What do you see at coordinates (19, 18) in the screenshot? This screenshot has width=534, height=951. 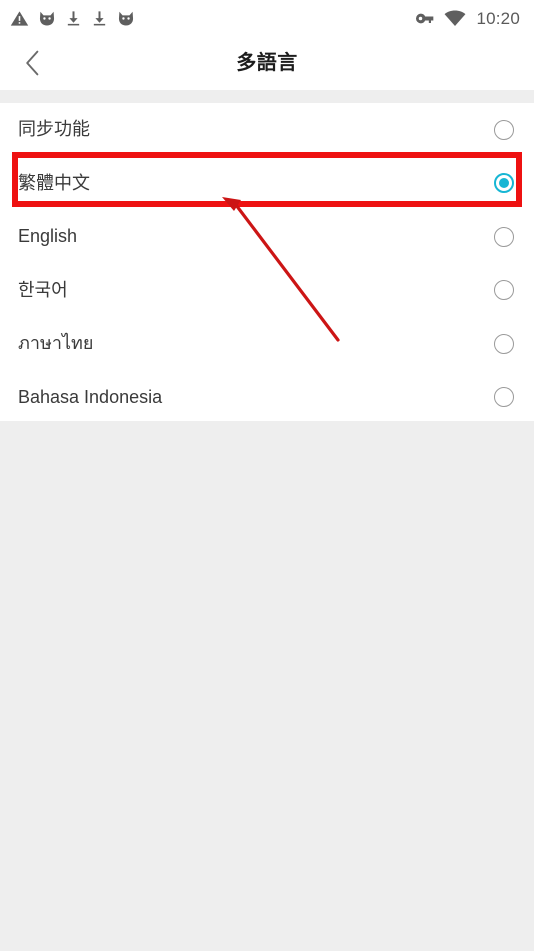 I see `warning-triangle-icon` at bounding box center [19, 18].